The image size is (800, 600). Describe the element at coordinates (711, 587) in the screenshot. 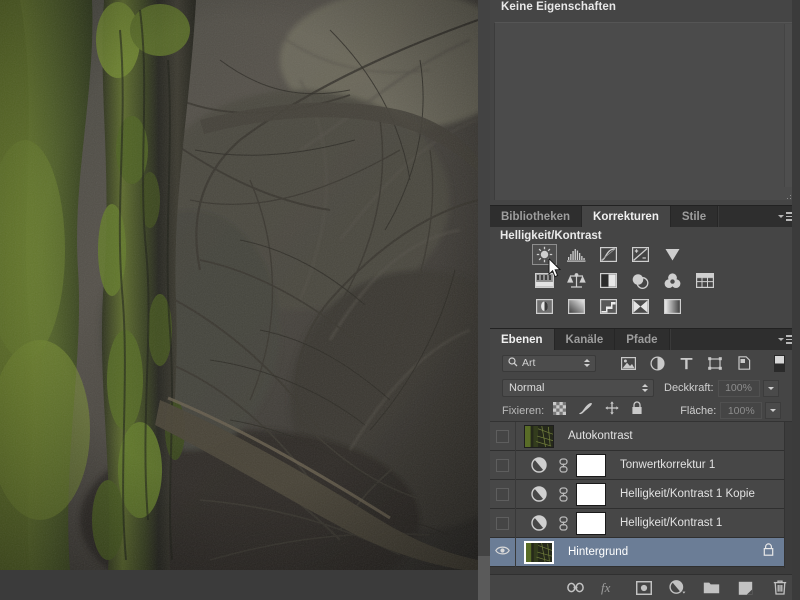

I see `new-group-icon` at that location.